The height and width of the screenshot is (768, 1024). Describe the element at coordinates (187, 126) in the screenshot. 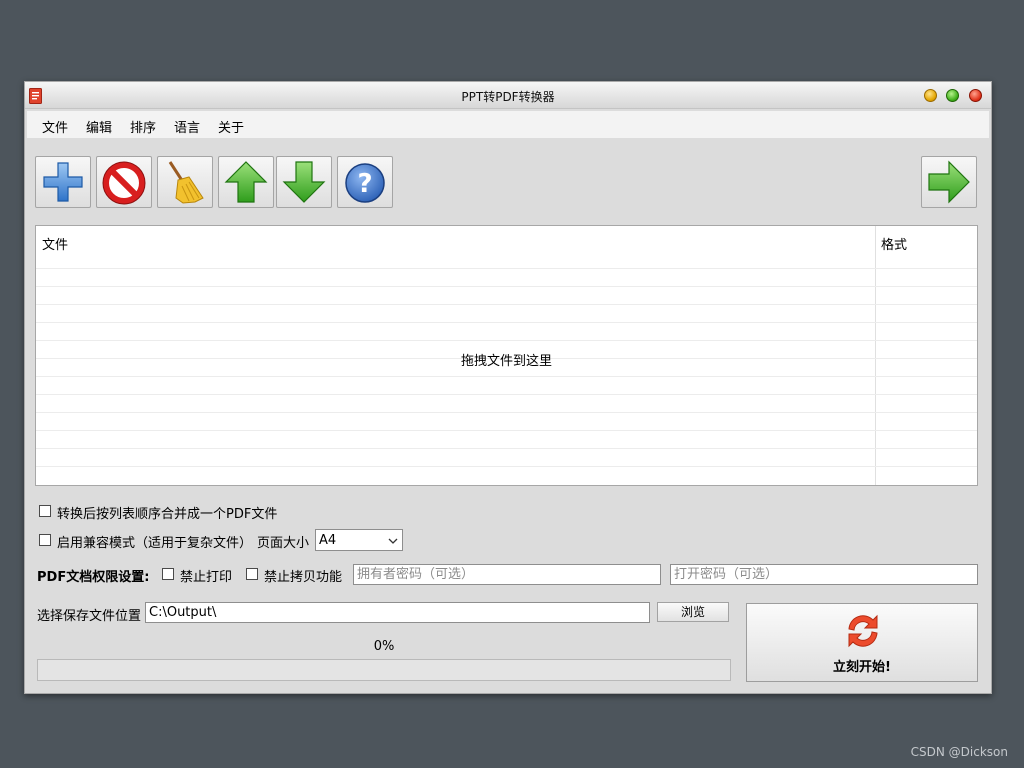

I see `menu-language: 语言` at that location.